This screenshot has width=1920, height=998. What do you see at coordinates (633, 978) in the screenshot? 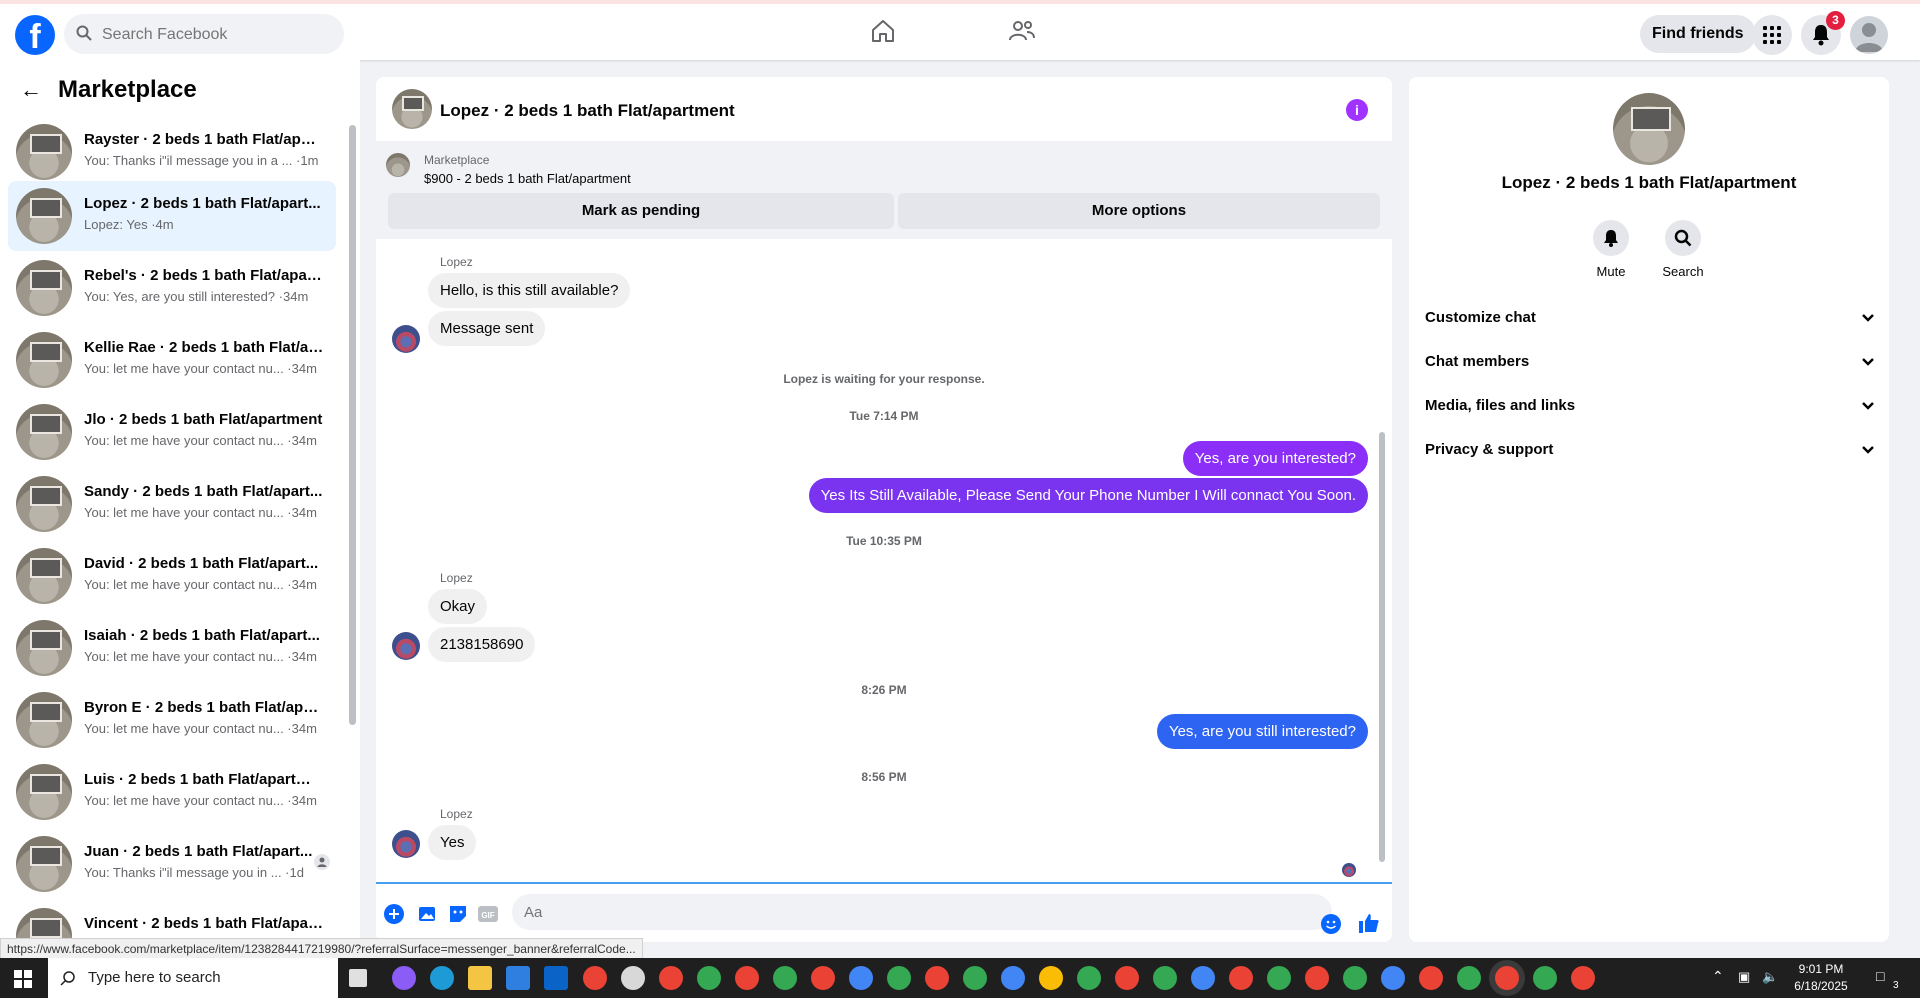
I see `app-icon` at bounding box center [633, 978].